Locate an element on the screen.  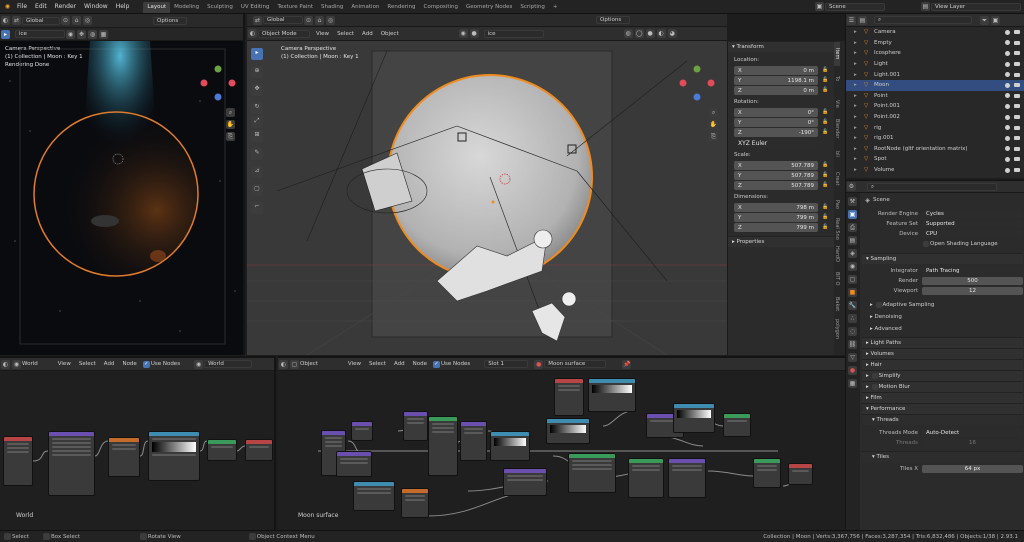
side-tab-8: HardO is located at coordinates (837, 254).